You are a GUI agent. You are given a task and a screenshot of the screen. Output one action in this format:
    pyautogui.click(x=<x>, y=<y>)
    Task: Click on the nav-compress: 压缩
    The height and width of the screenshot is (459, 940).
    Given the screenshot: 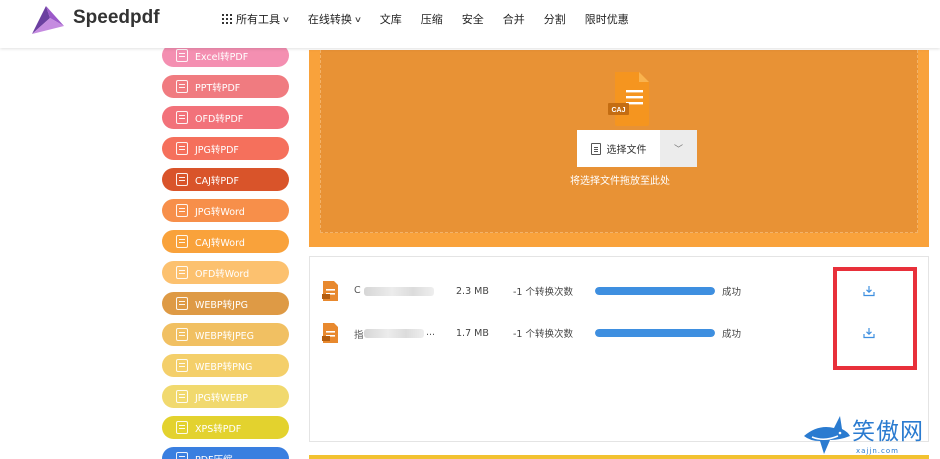 What is the action you would take?
    pyautogui.click(x=432, y=19)
    